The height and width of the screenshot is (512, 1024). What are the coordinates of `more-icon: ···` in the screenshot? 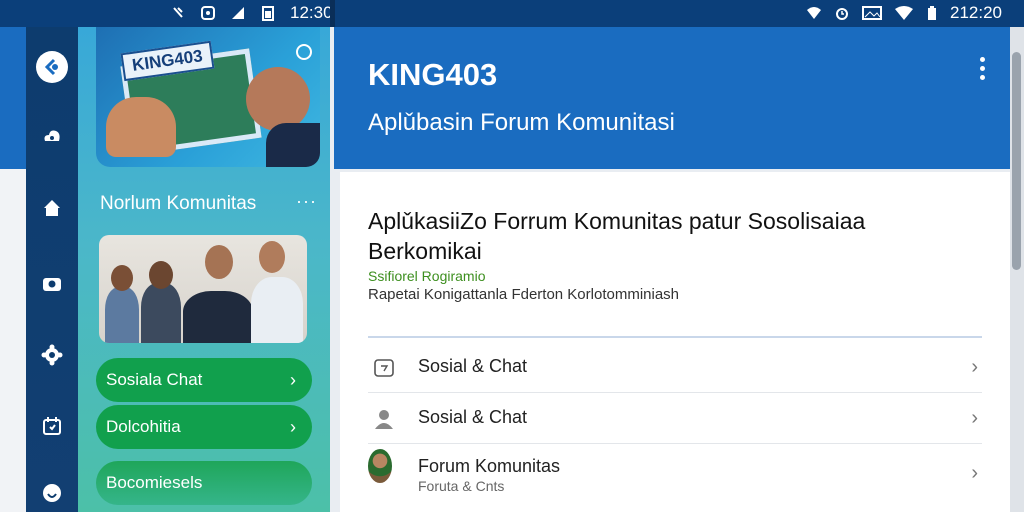 It's located at (306, 201).